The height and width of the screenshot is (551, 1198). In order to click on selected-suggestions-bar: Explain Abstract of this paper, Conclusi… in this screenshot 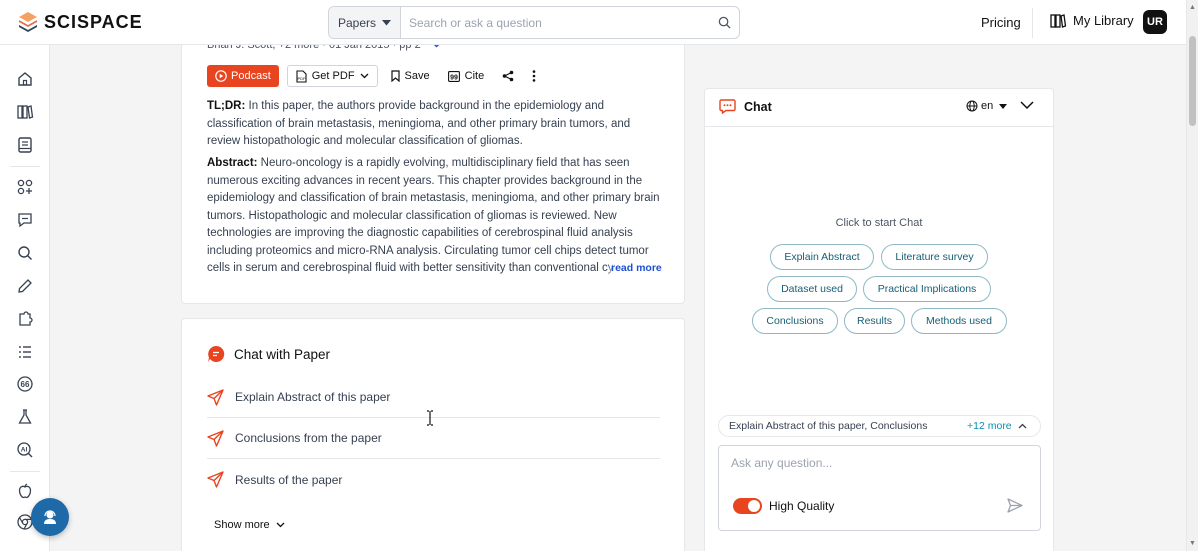, I will do `click(879, 426)`.